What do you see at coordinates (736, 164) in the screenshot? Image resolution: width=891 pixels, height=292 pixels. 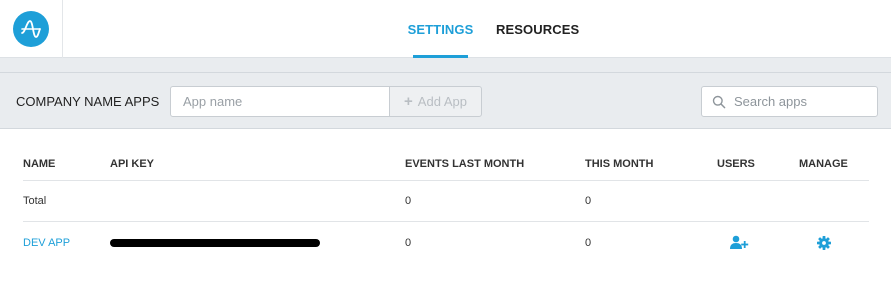 I see `column-header-users: USERS` at bounding box center [736, 164].